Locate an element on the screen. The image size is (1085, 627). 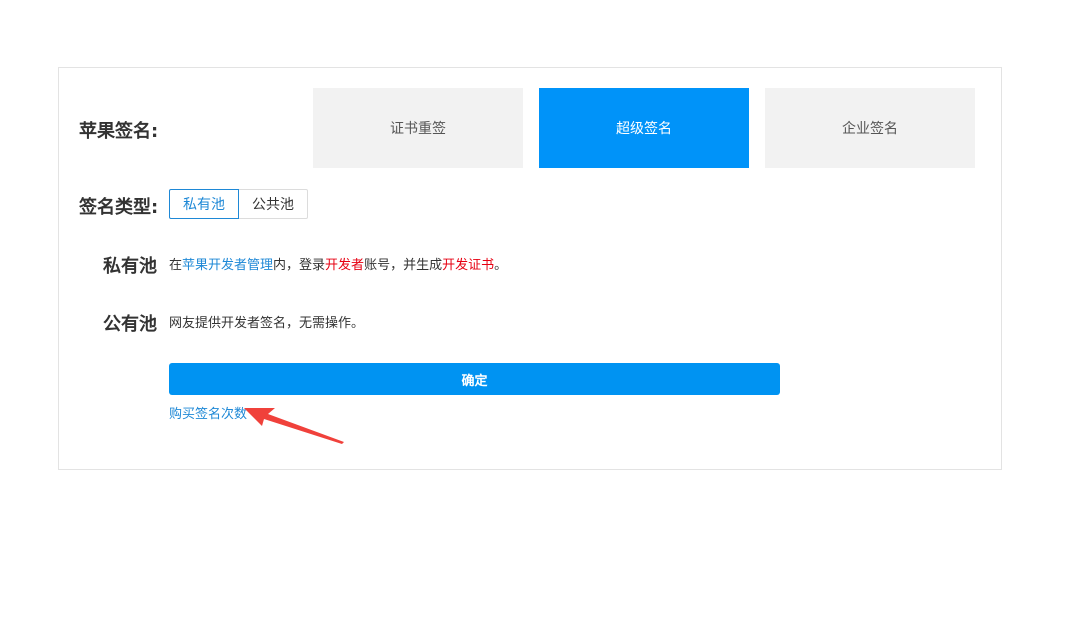
annotation-arrow-icon is located at coordinates (294, 426).